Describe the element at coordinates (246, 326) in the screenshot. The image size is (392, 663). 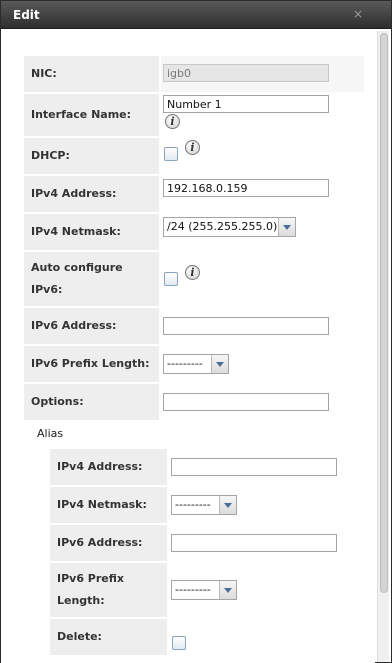
I see `ipv6-address-input` at that location.